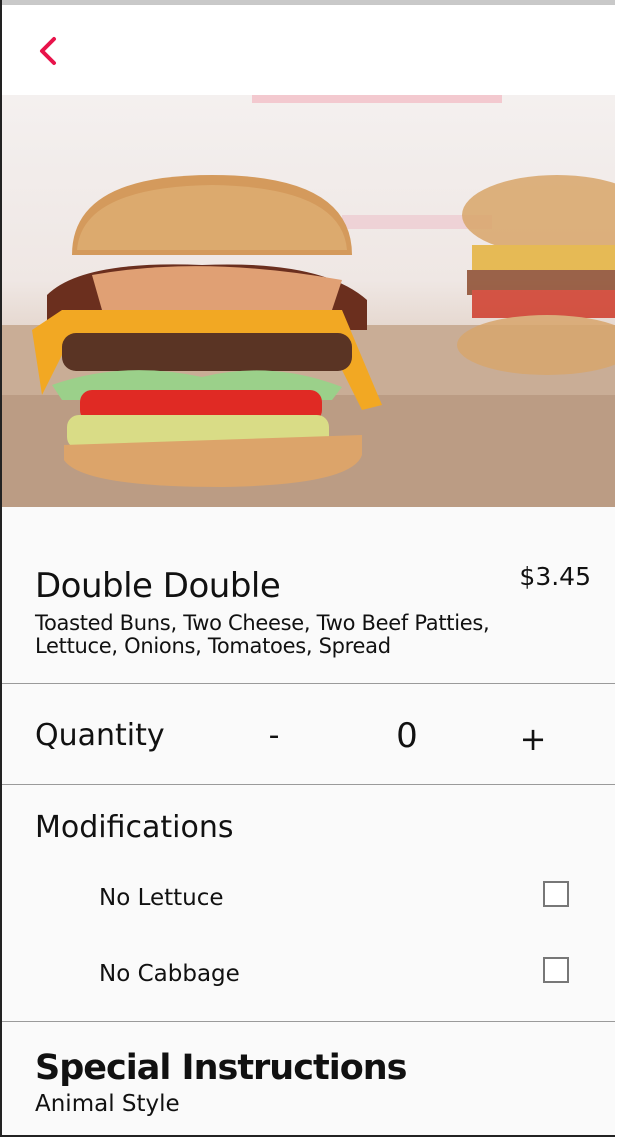 This screenshot has height=1139, width=617. What do you see at coordinates (107, 1104) in the screenshot?
I see `special-instructions-input: Animal Style` at bounding box center [107, 1104].